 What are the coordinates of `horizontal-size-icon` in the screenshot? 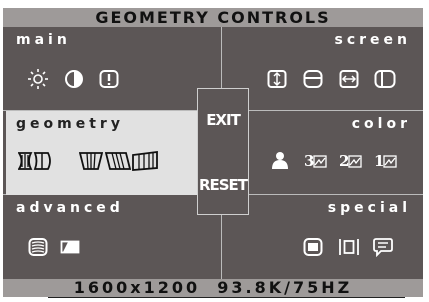 It's located at (349, 79).